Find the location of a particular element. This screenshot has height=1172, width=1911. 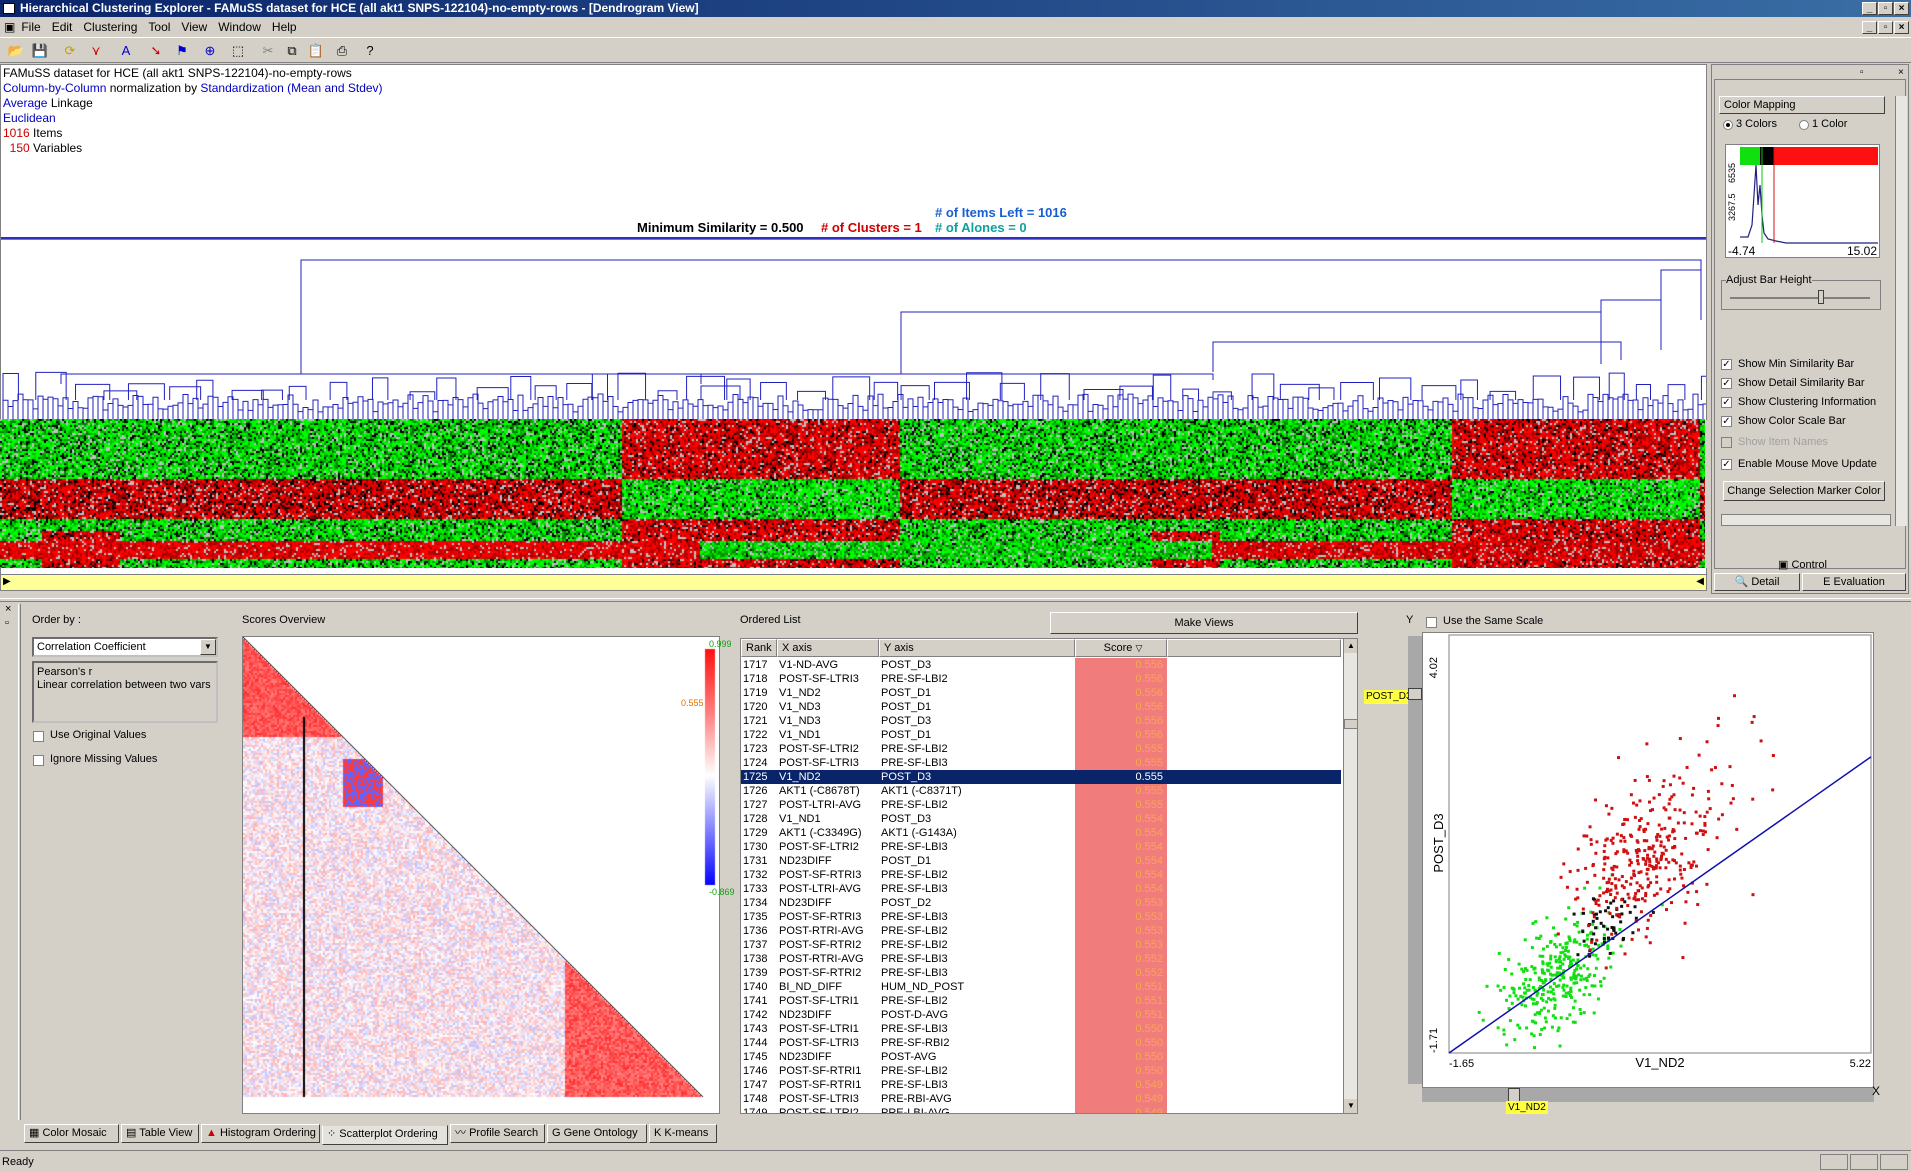

table-row: 1742 ND23DIFF POST-D-AVG 0.551 is located at coordinates (1041, 1015).